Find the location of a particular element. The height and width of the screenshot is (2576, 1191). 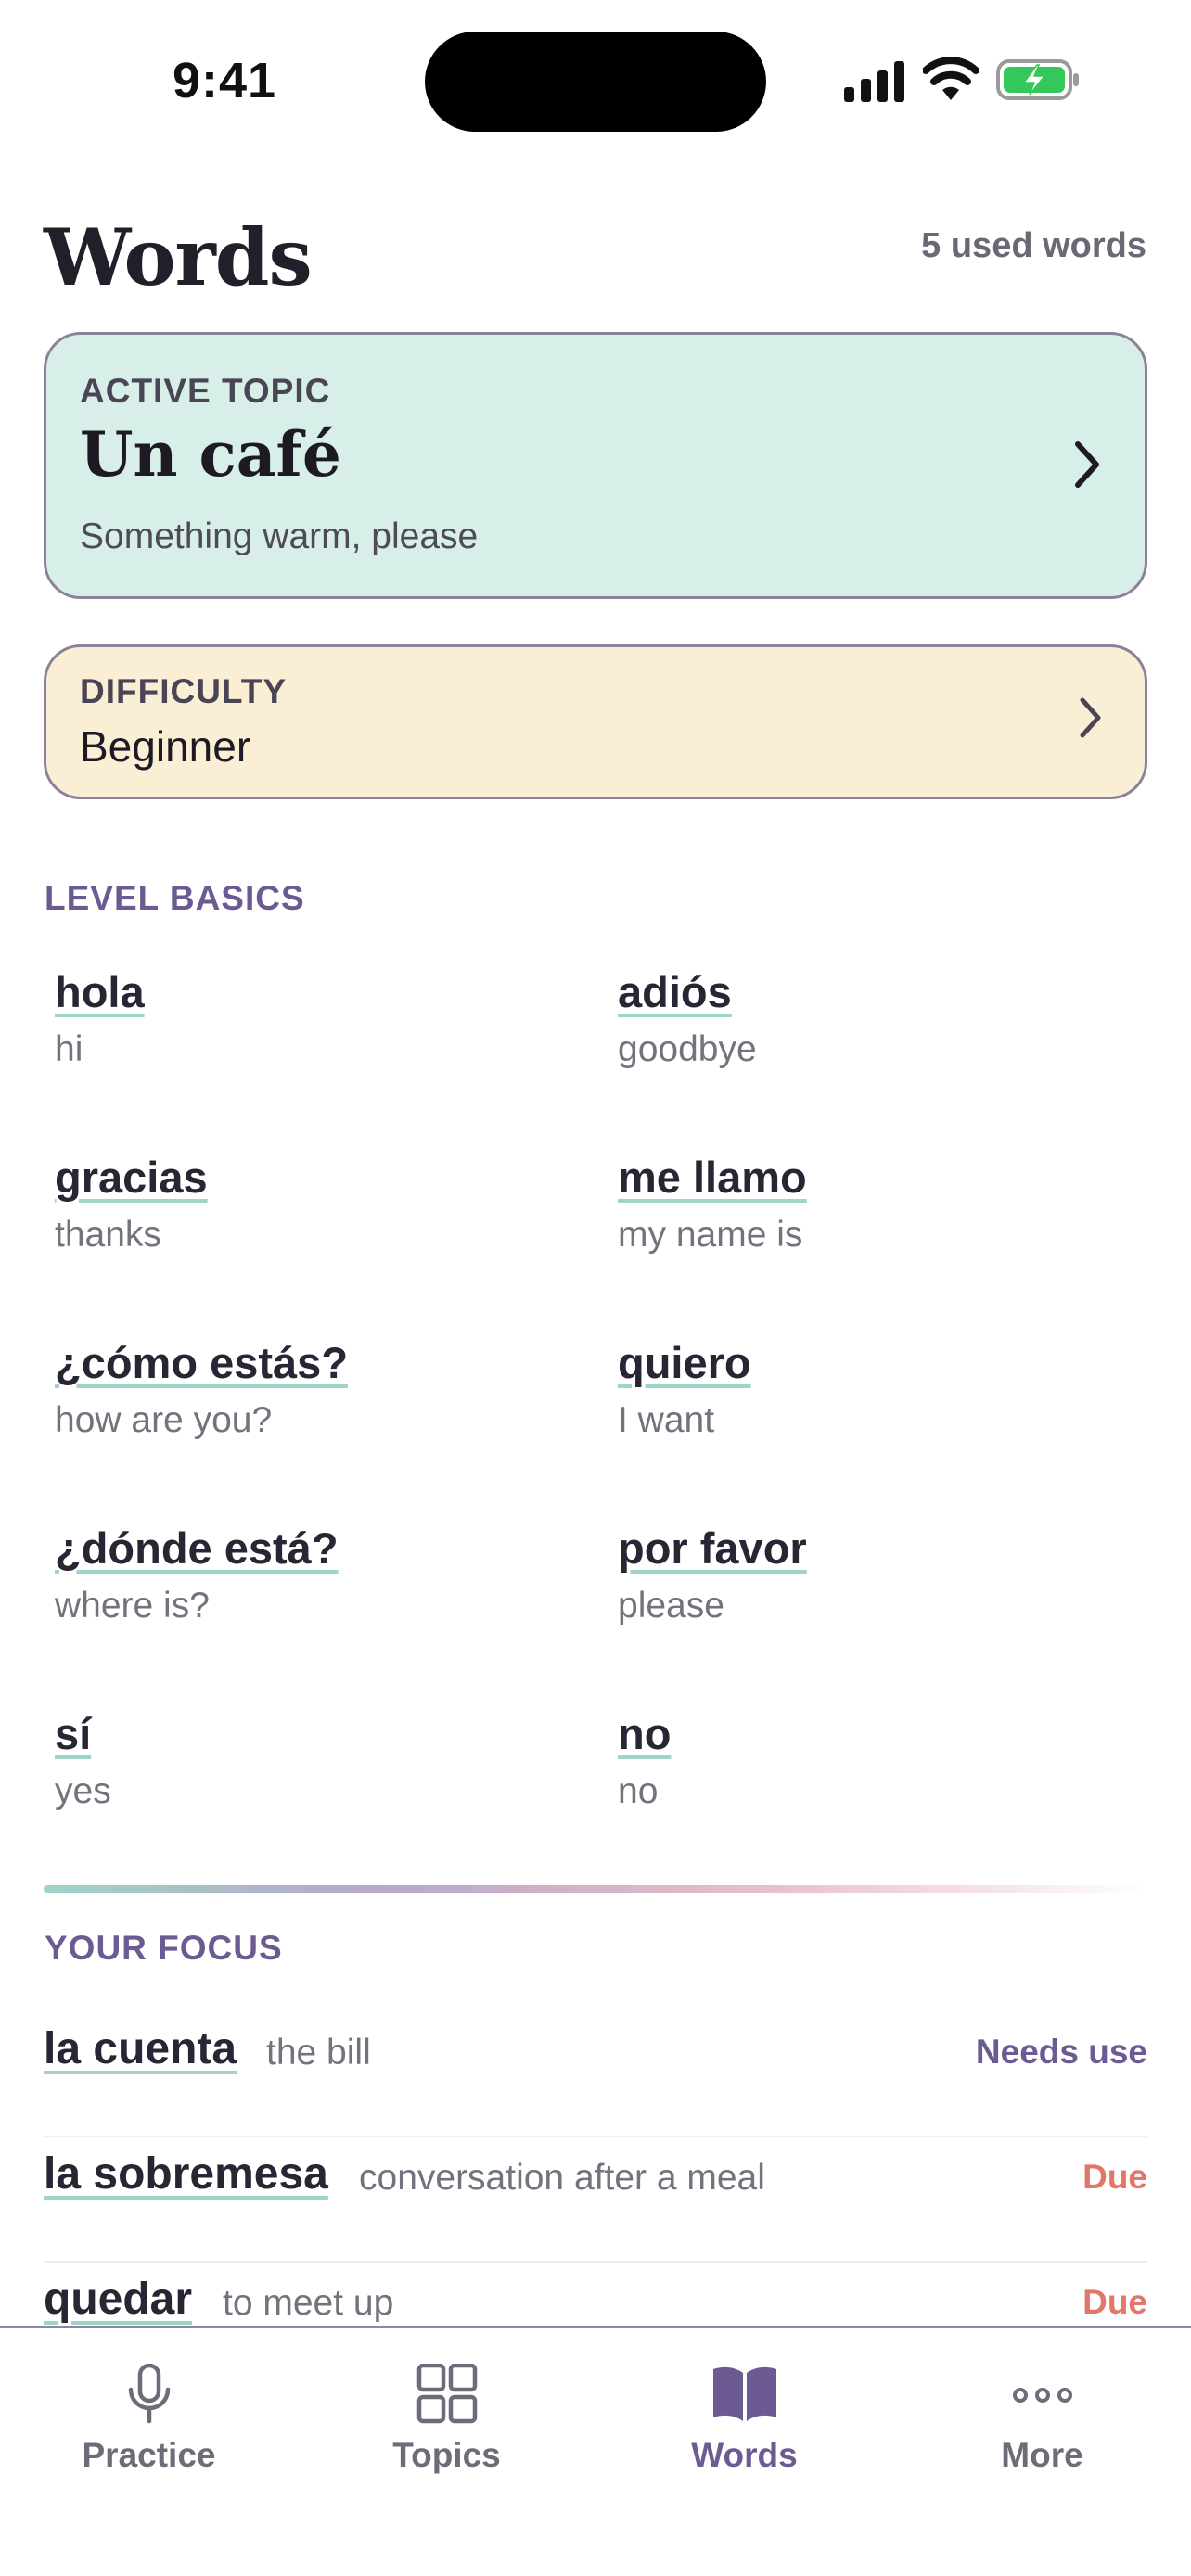

tab-bar: Practice Topics Words More is located at coordinates (595, 2451).